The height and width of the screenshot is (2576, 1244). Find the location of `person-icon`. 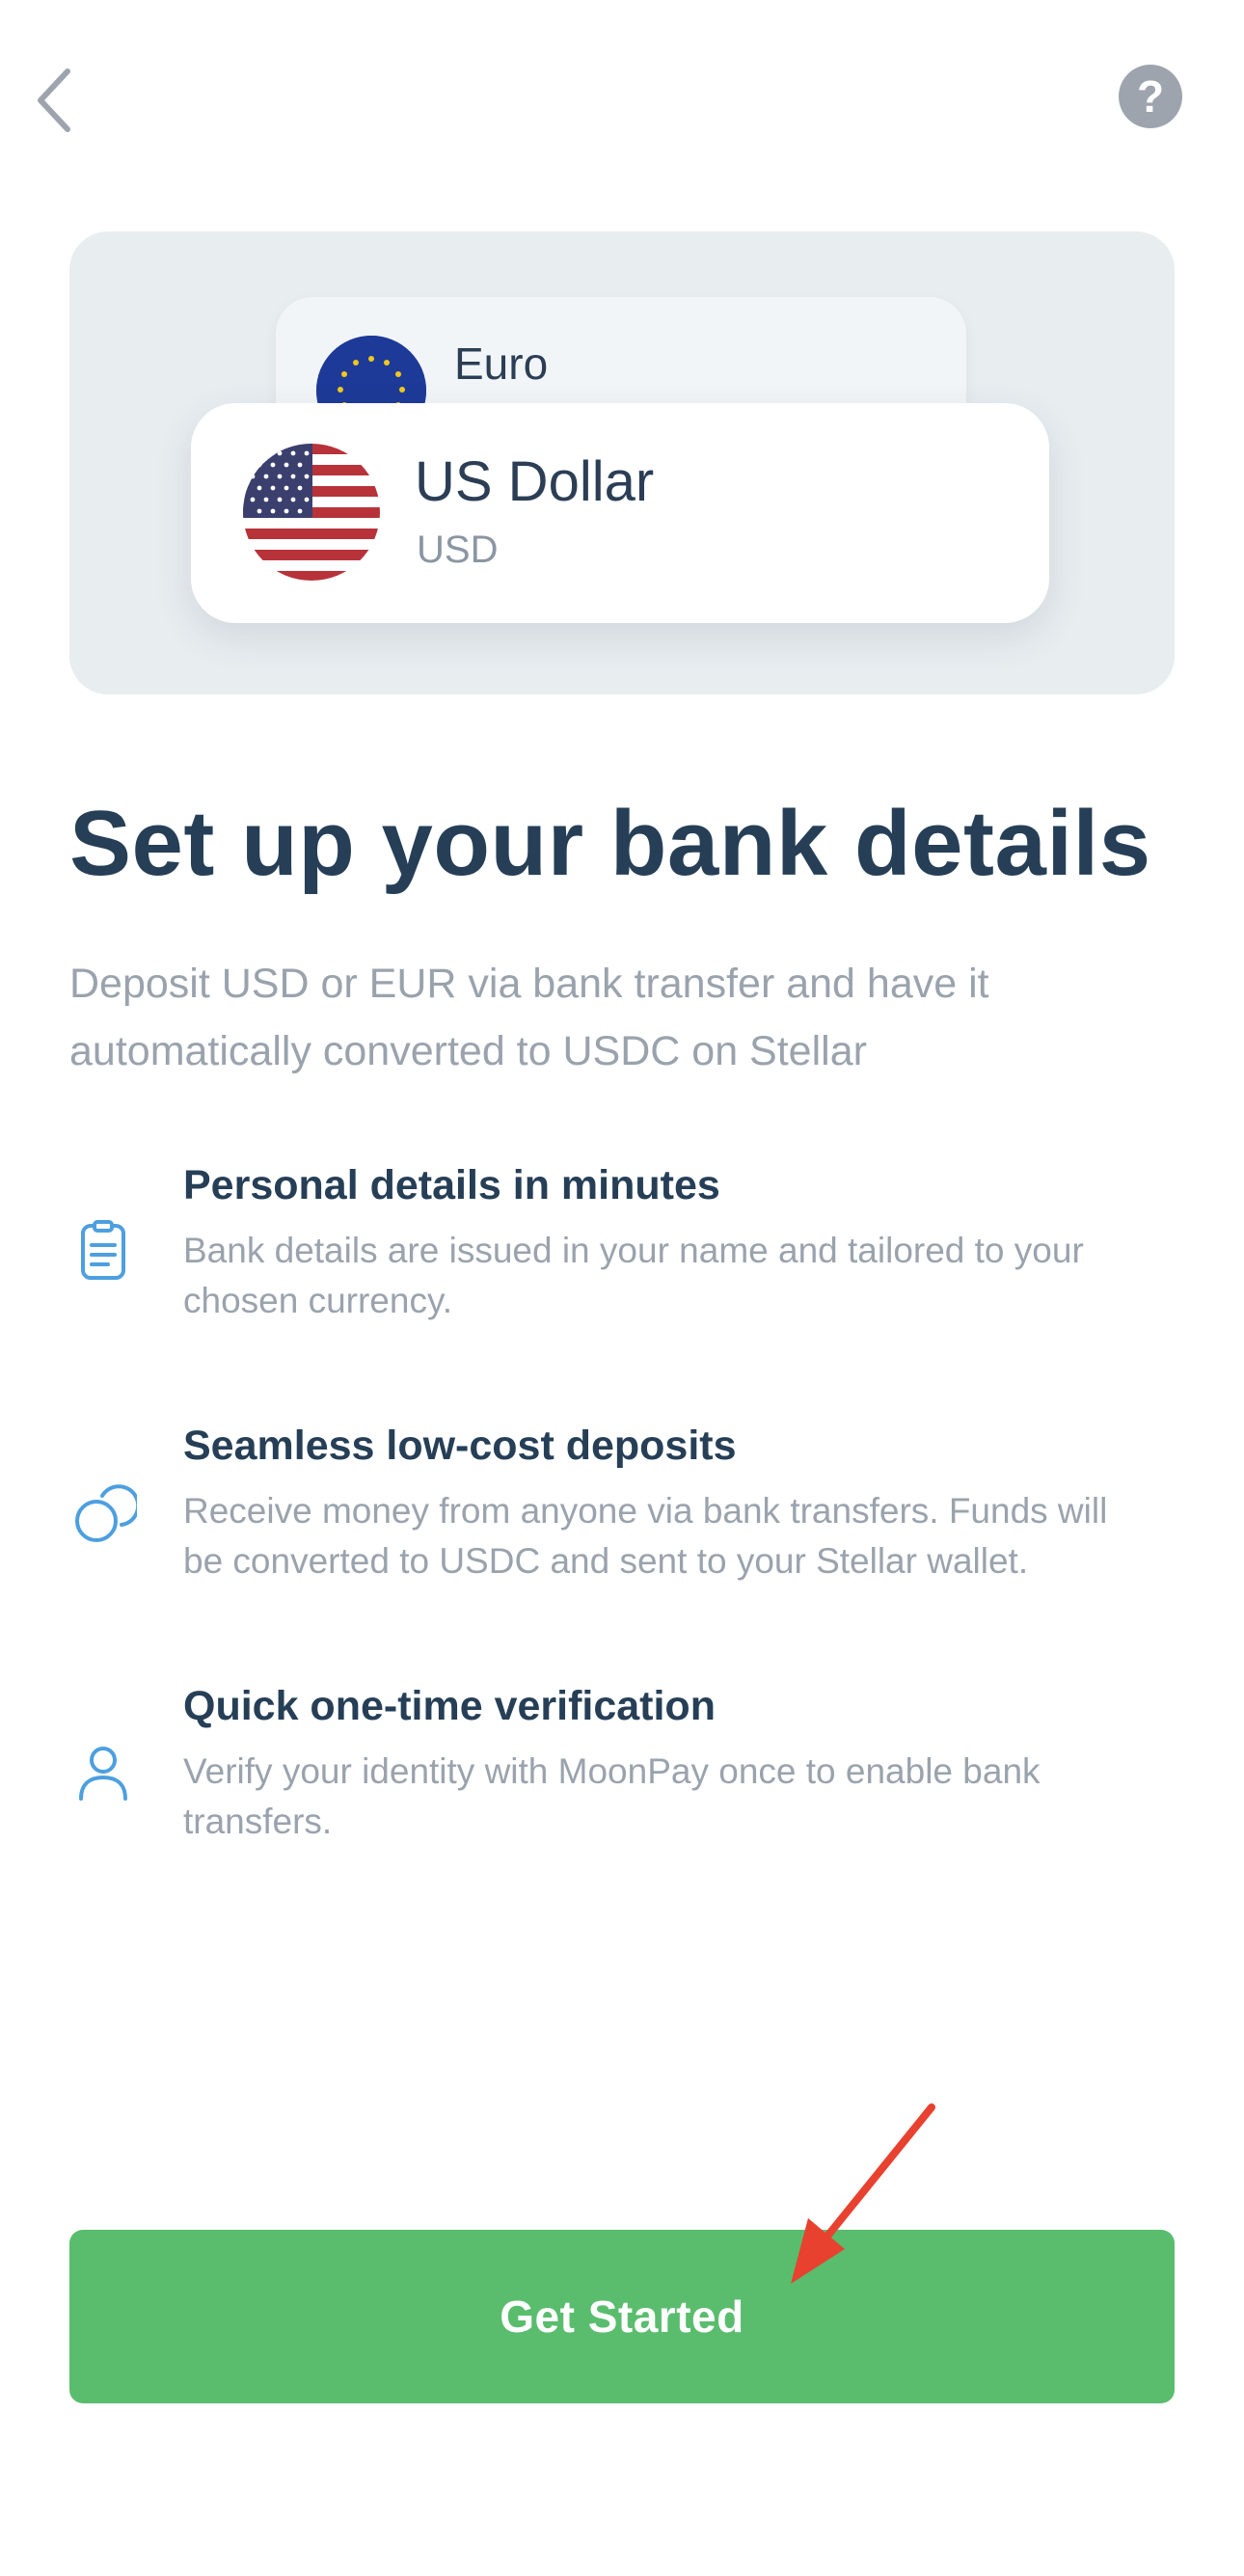

person-icon is located at coordinates (103, 1774).